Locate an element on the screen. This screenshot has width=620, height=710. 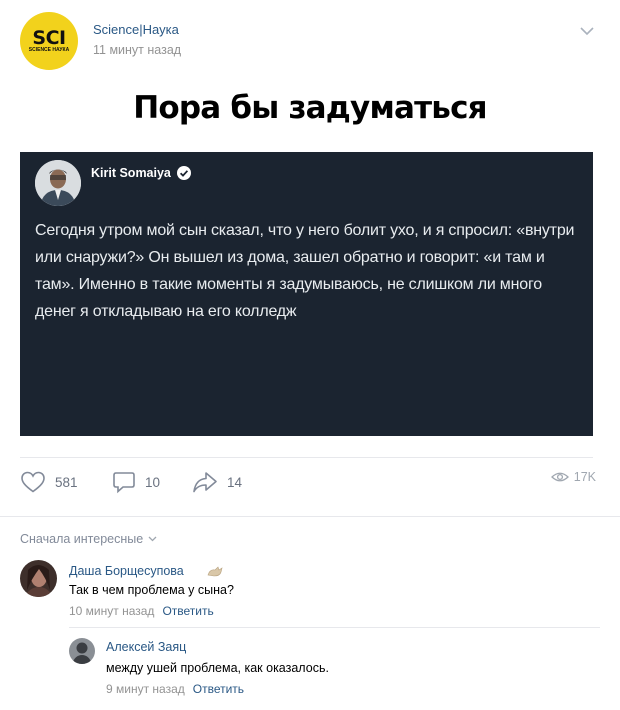
comment-button: 10 is located at coordinates (136, 482).